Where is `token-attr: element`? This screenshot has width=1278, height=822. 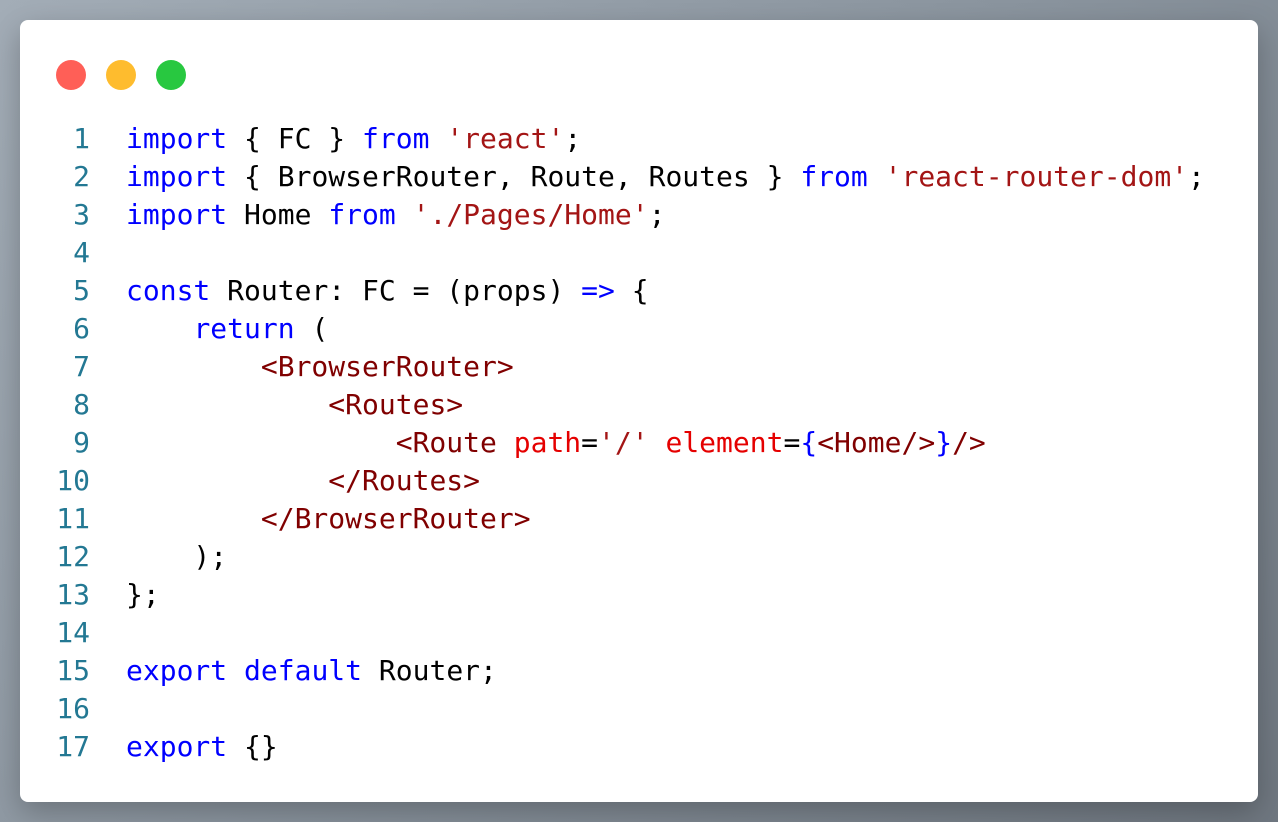
token-attr: element is located at coordinates (724, 442).